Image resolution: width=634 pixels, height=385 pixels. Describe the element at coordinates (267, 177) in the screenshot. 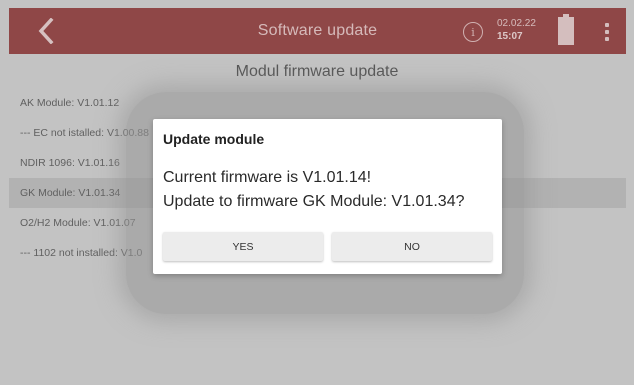

I see `dialog-message-line1: Current firmware is V1.01.14!` at that location.